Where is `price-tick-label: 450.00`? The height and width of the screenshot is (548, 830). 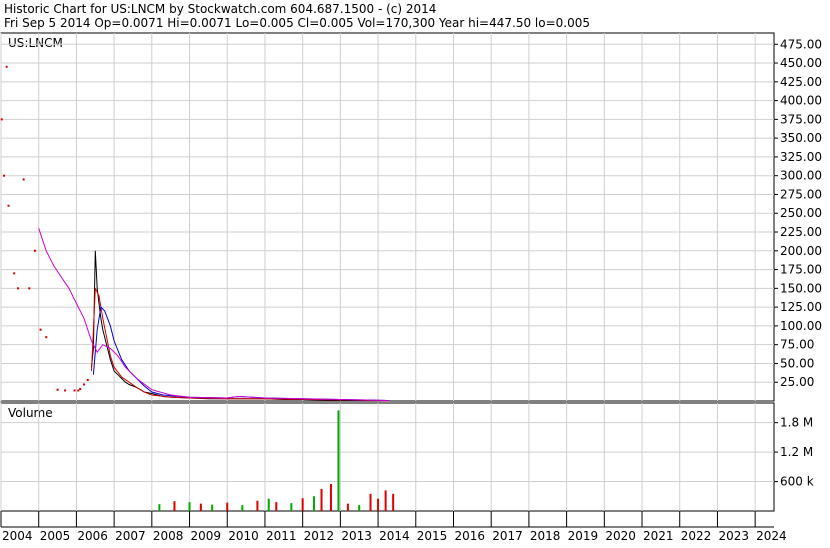 price-tick-label: 450.00 is located at coordinates (801, 63).